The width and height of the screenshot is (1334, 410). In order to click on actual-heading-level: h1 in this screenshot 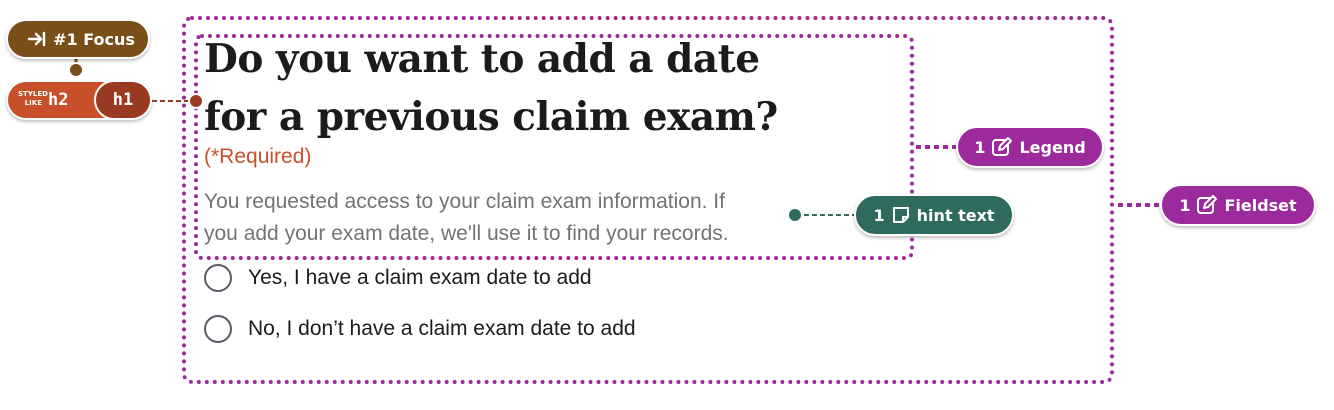, I will do `click(123, 100)`.